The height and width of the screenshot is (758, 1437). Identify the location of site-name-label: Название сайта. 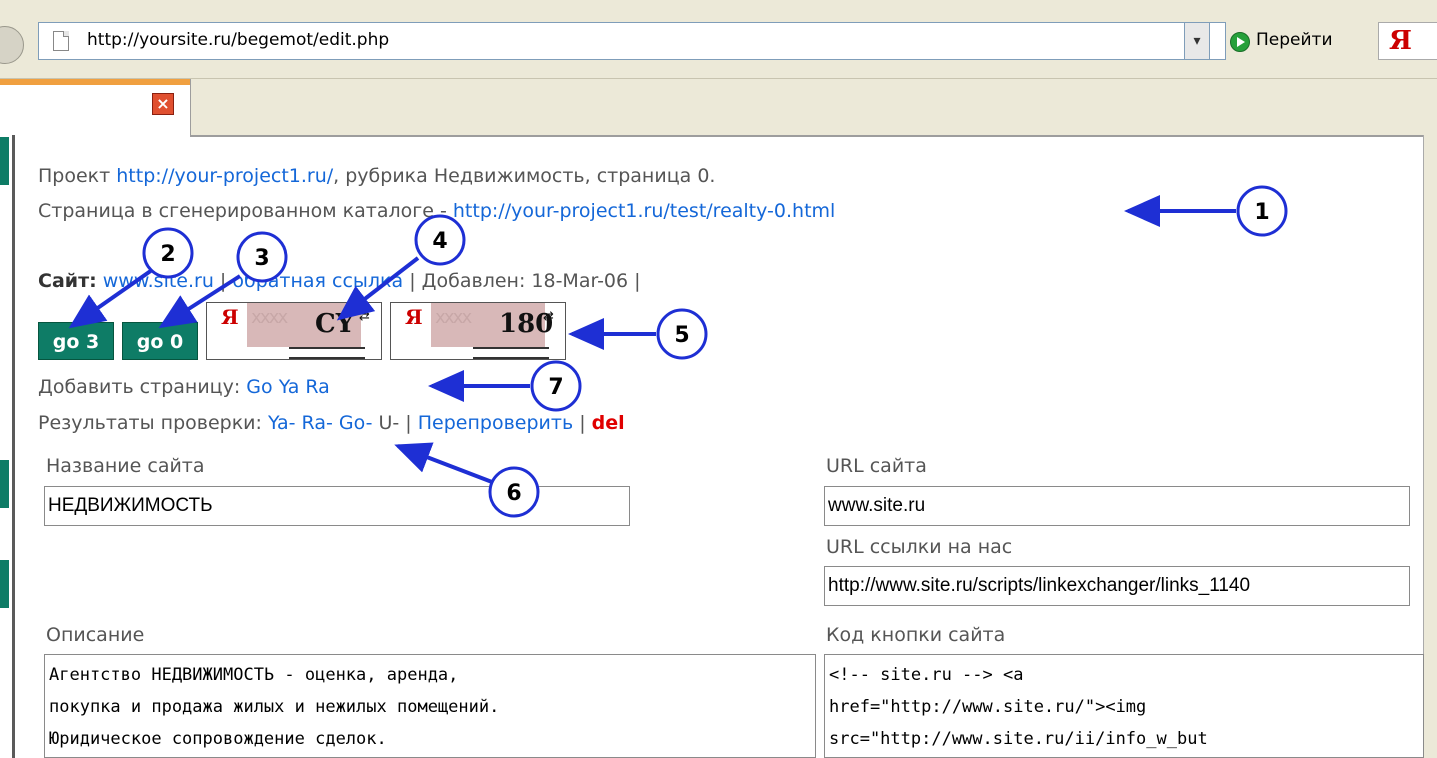
(125, 466).